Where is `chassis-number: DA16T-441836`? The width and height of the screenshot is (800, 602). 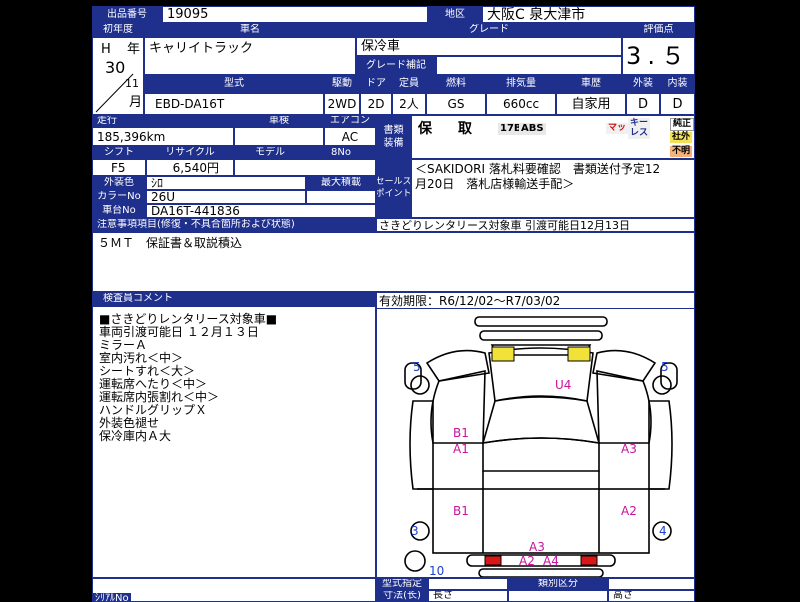
chassis-number: DA16T-441836 is located at coordinates (261, 211).